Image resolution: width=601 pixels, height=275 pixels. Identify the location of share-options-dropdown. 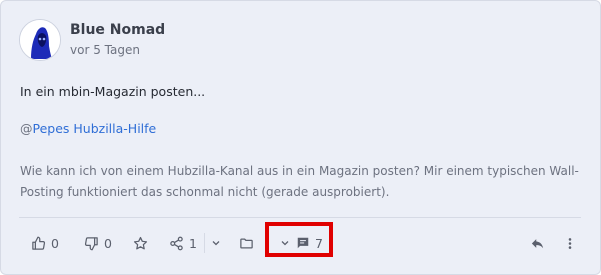
(216, 243).